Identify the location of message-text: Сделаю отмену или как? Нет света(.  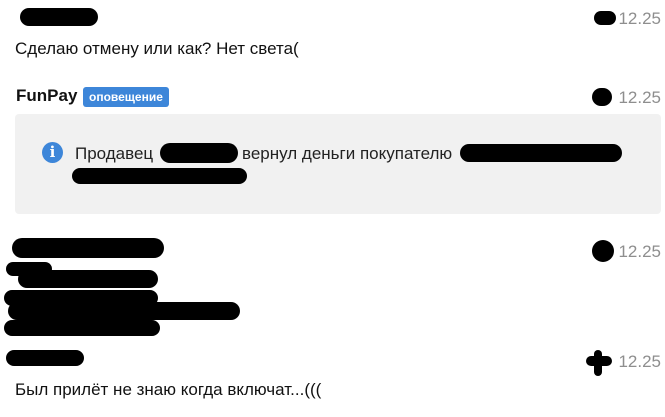
(157, 48).